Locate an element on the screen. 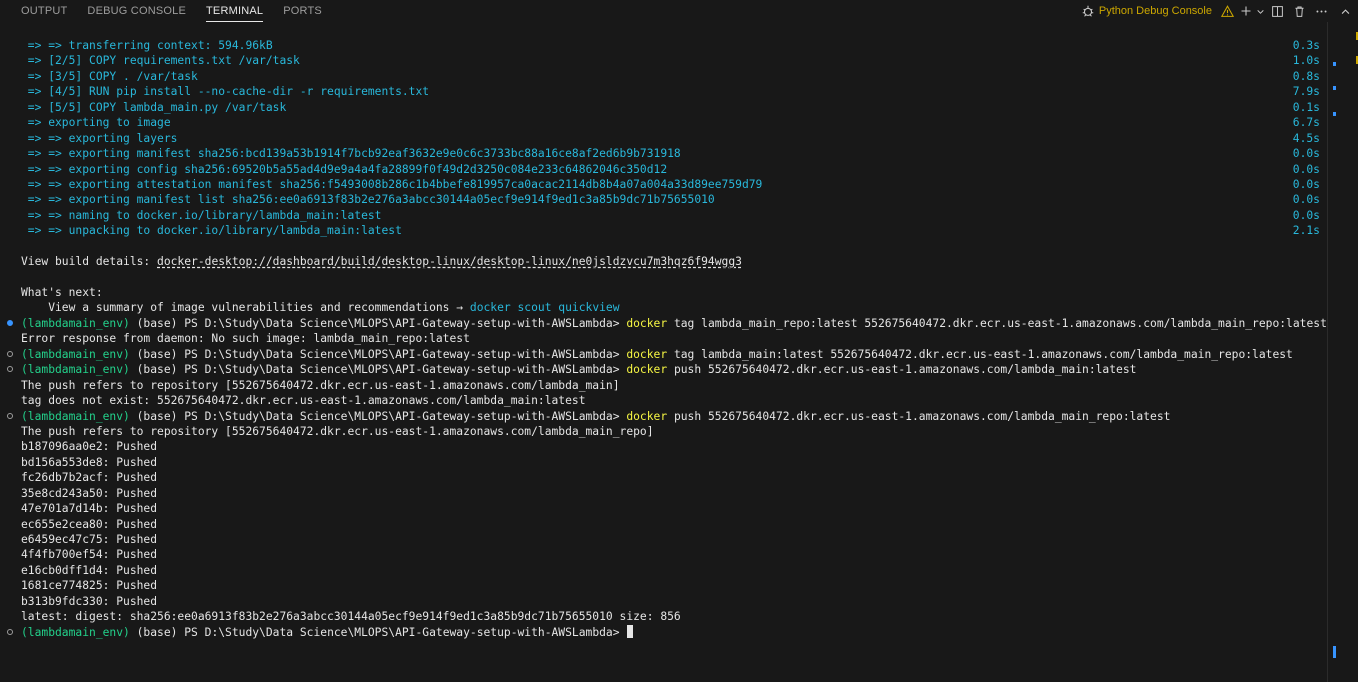 The image size is (1358, 682). output-text: 35e8cd243a50: Pushed is located at coordinates (89, 493).